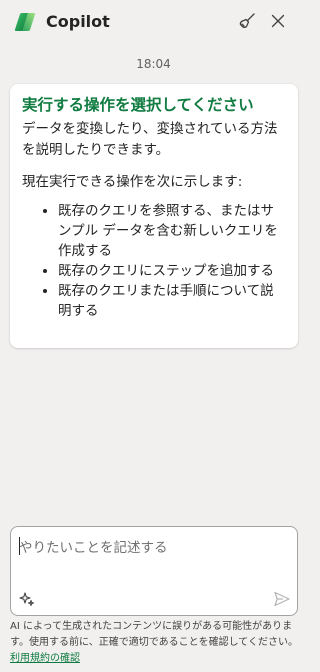  I want to click on prompt-suggestions-button, so click(27, 599).